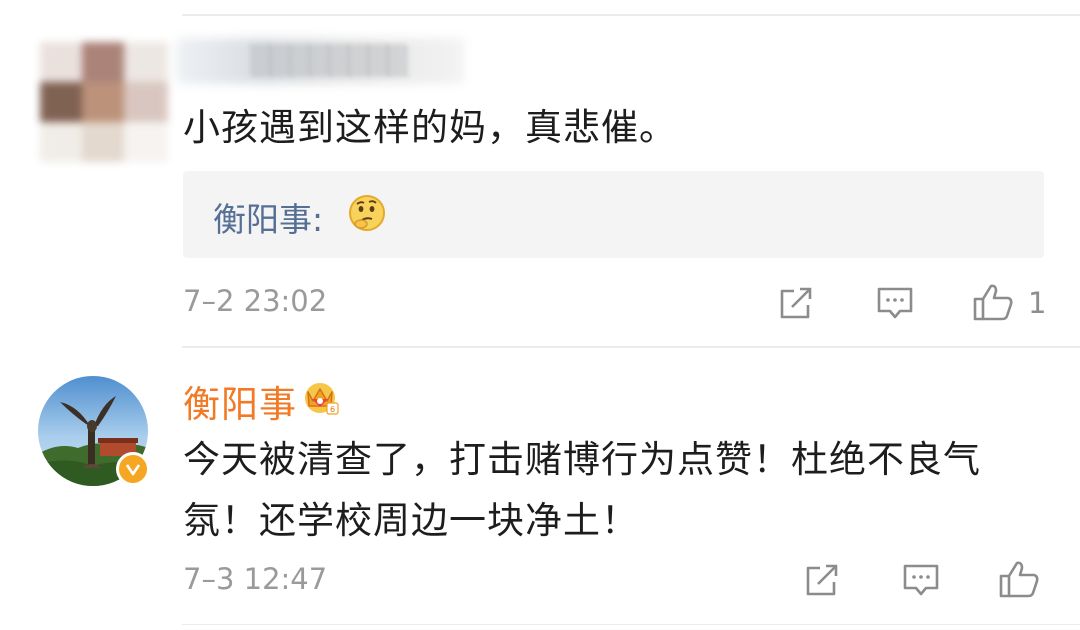  What do you see at coordinates (631, 624) in the screenshot?
I see `bottom-divider` at bounding box center [631, 624].